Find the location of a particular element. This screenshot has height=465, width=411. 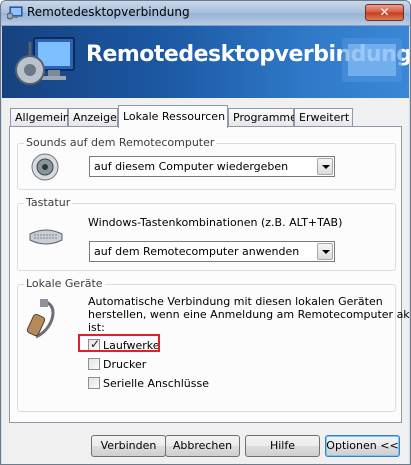

sounds-dropdown: auf diesem Computer wiedergeben is located at coordinates (212, 166).